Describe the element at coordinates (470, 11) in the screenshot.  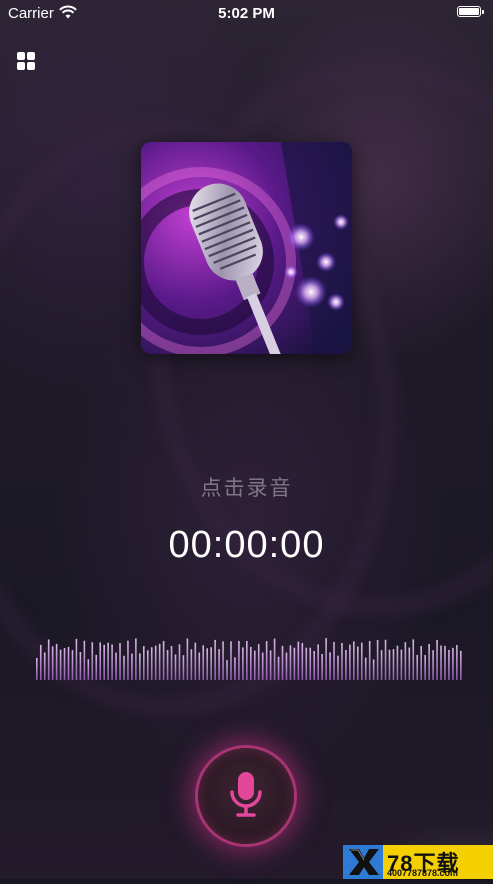
I see `battery-icon` at that location.